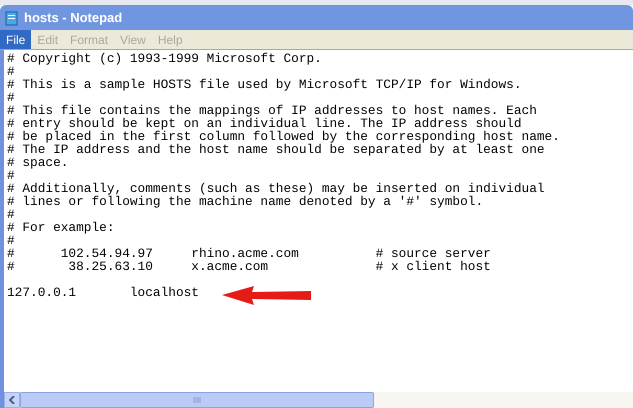 The height and width of the screenshot is (408, 633). What do you see at coordinates (276, 188) in the screenshot?
I see `text-line: # Additionally, comments (such as these) may be inserted on individual` at bounding box center [276, 188].